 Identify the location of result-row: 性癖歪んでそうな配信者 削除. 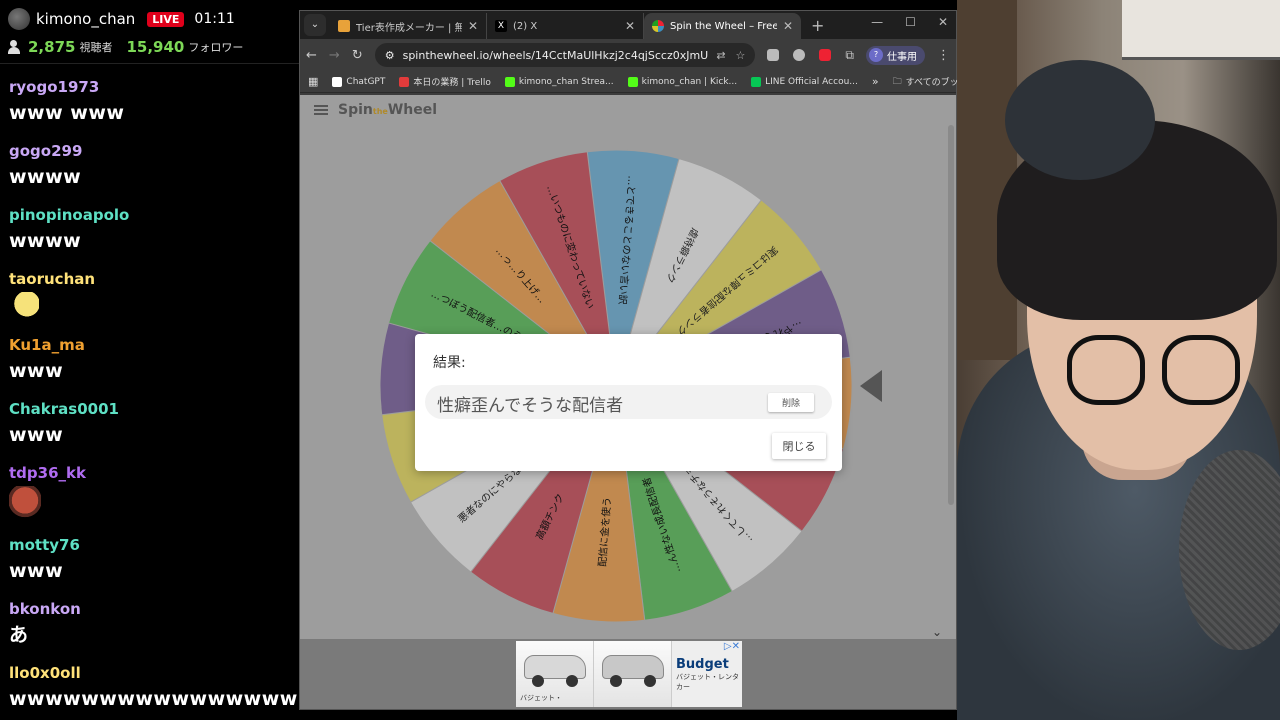
(628, 402).